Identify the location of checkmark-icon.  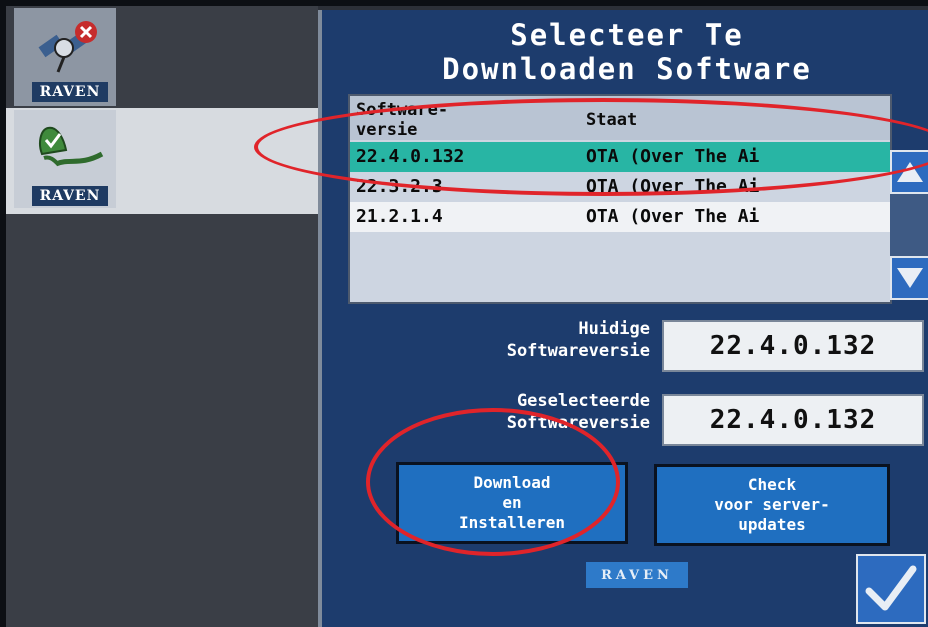
(891, 588).